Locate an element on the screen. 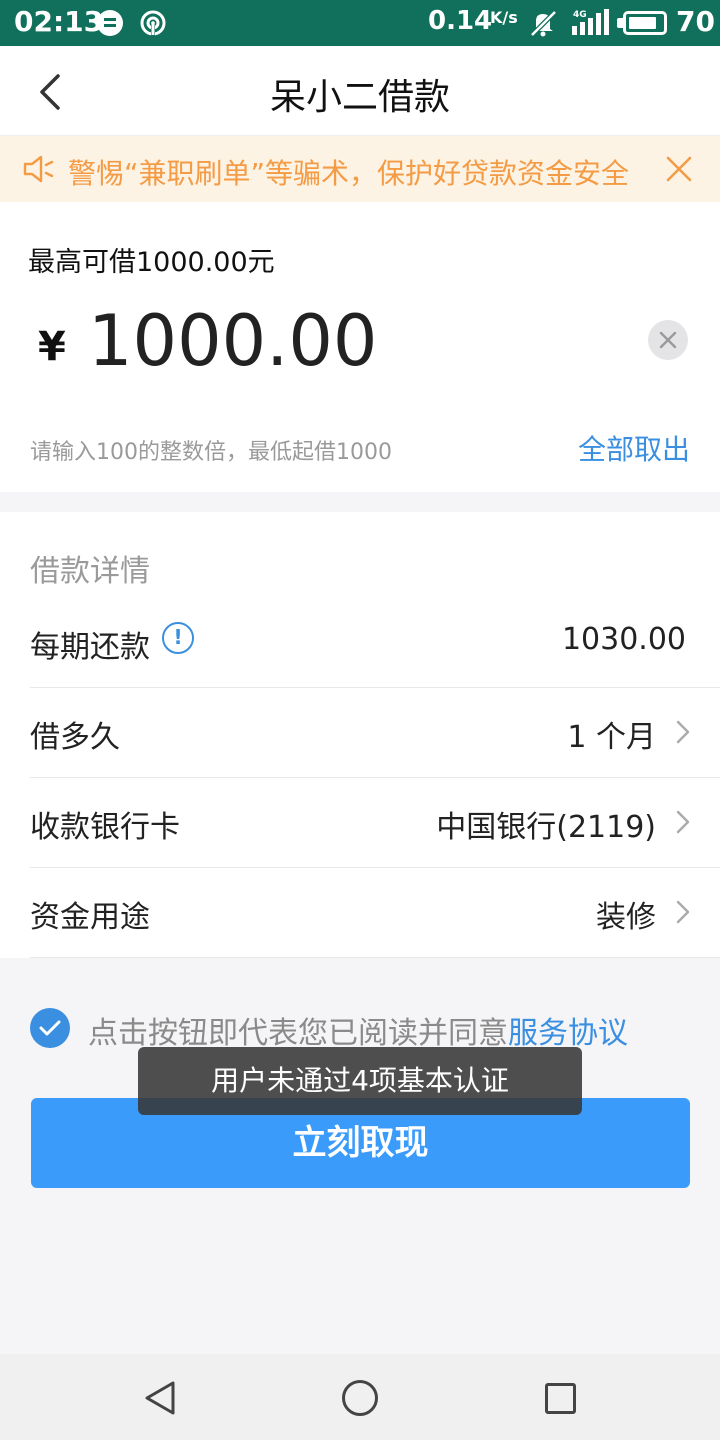  agreement-text: 点击按钮即代表您已阅读并同意服务协议 is located at coordinates (358, 1030).